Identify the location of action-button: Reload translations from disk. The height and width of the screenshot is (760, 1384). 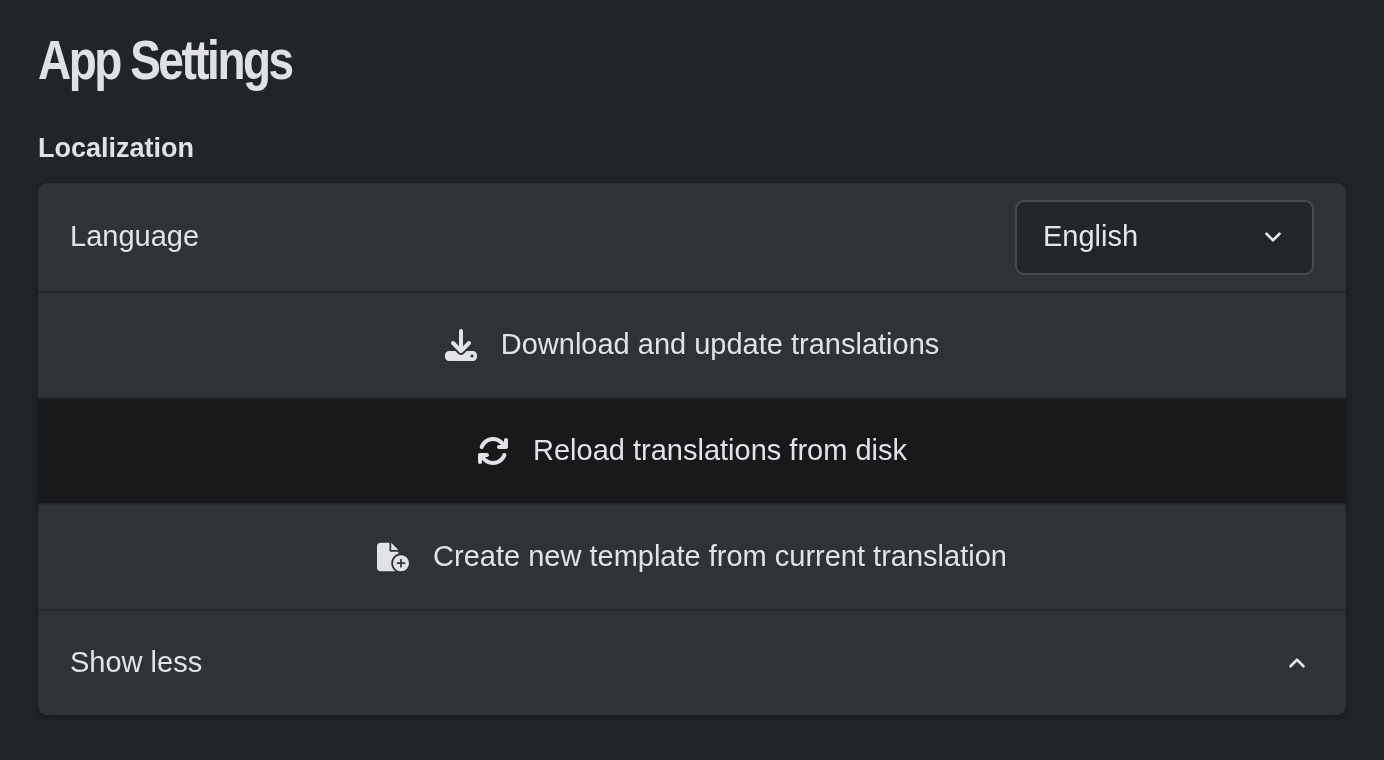
(692, 450).